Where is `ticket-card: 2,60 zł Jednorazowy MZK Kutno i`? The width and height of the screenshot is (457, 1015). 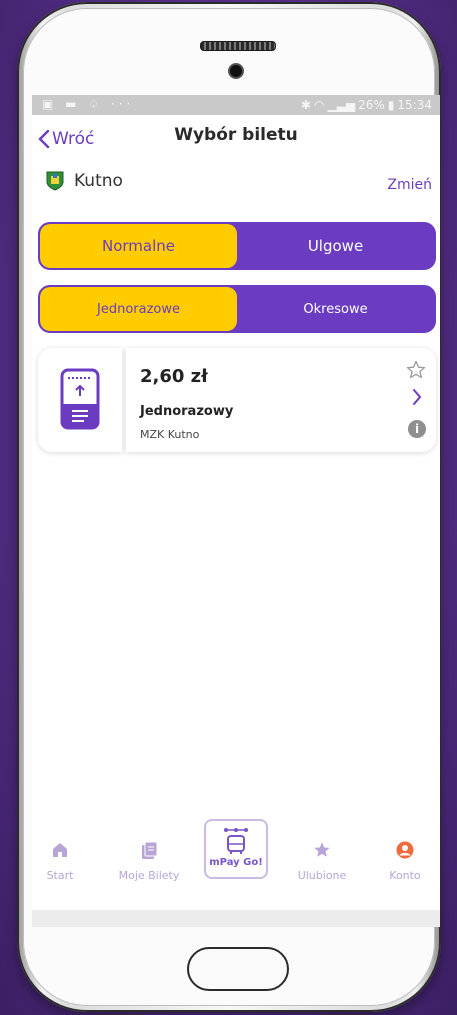 ticket-card: 2,60 zł Jednorazowy MZK Kutno i is located at coordinates (237, 400).